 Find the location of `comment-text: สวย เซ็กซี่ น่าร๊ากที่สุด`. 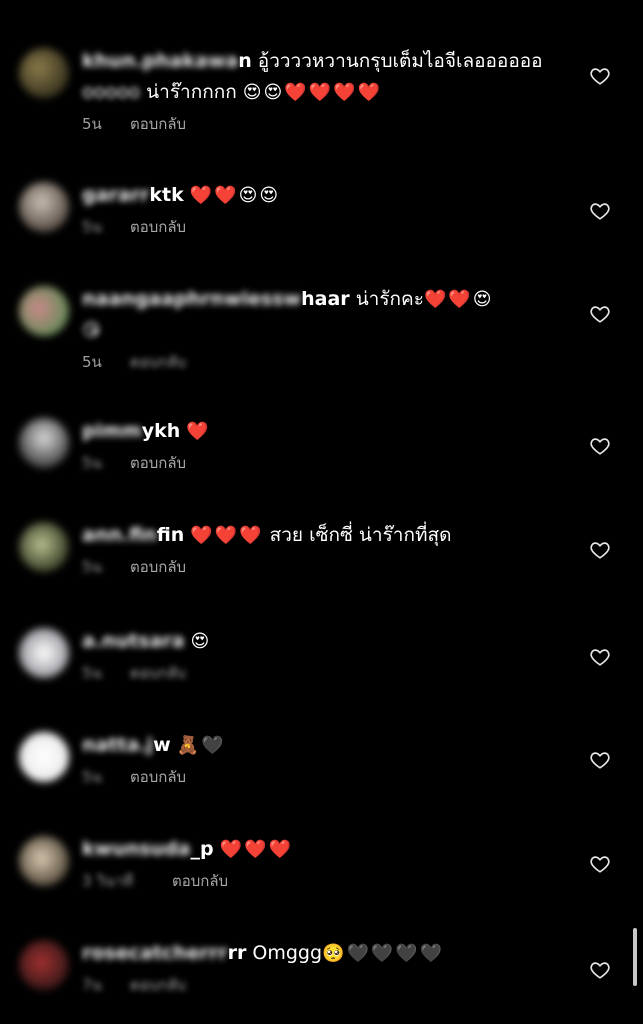

comment-text: สวย เซ็กซี่ น่าร๊ากที่สุด is located at coordinates (360, 535).